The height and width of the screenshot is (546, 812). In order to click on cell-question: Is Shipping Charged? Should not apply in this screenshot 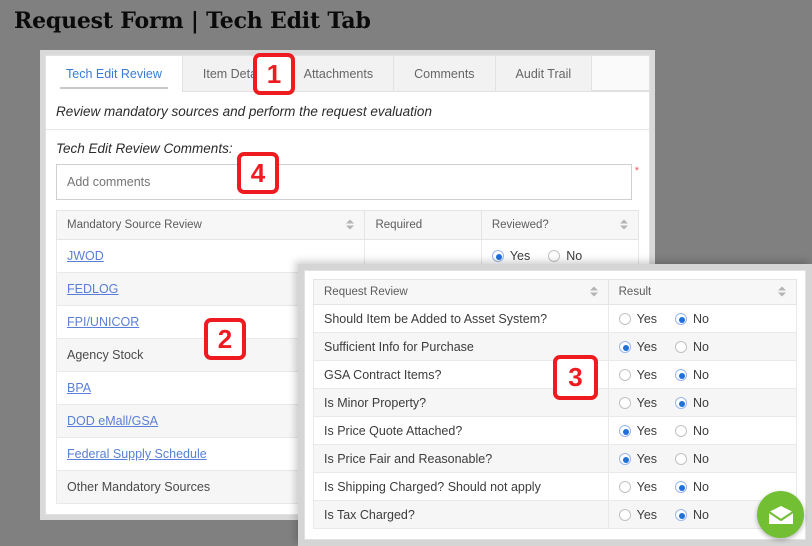, I will do `click(461, 486)`.